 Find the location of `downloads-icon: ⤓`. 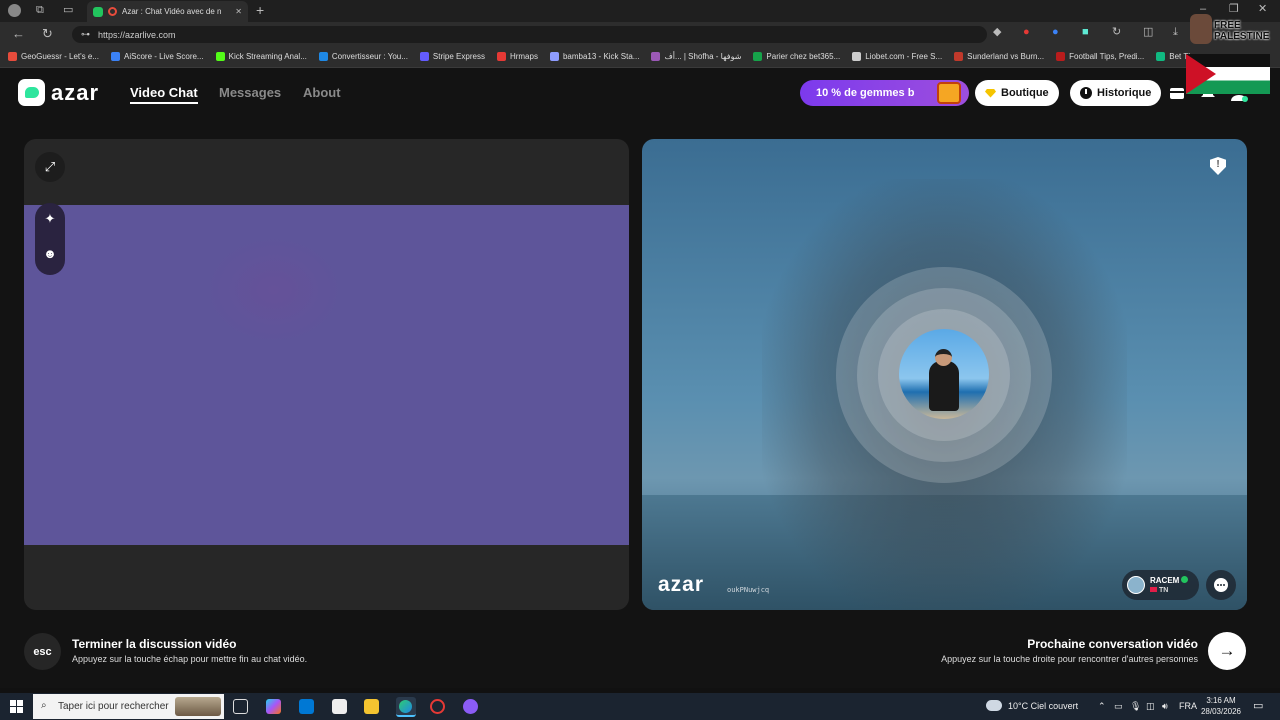

downloads-icon: ⤓ is located at coordinates (1175, 32).